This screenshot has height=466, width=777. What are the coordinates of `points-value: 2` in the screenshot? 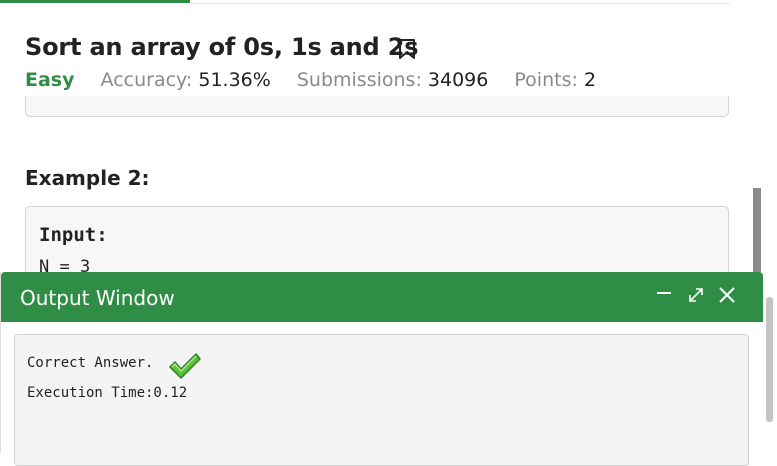 It's located at (590, 80).